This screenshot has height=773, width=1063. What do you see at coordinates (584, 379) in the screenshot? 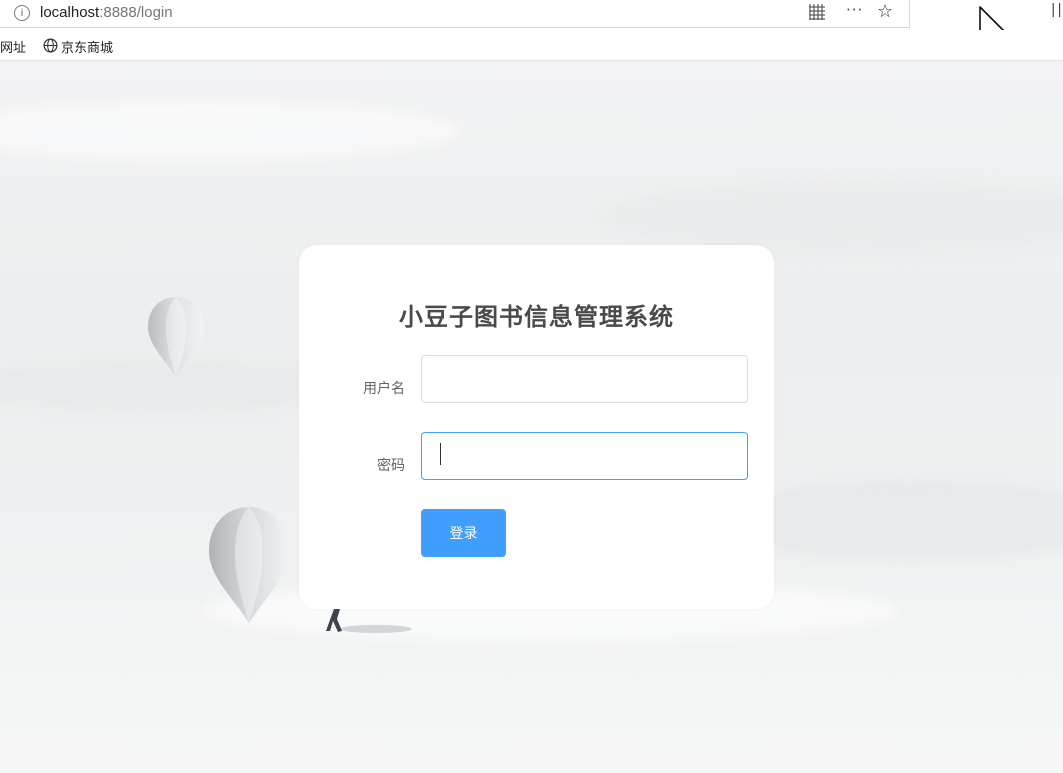
I see `username-input` at bounding box center [584, 379].